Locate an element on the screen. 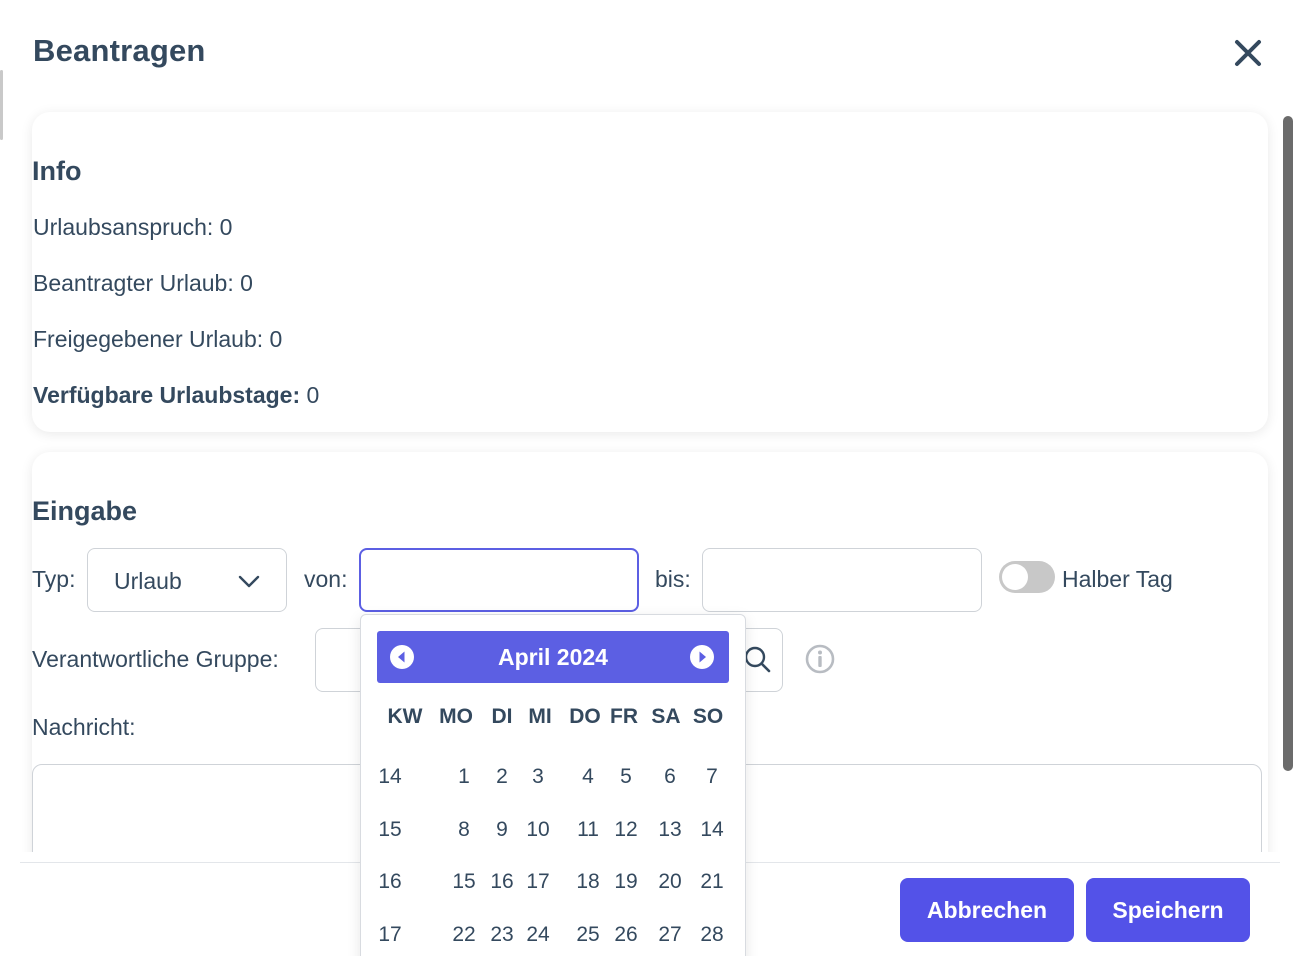 Image resolution: width=1294 pixels, height=956 pixels. verantwortliche-gruppe-label: Verantwortliche Gruppe: is located at coordinates (155, 659).